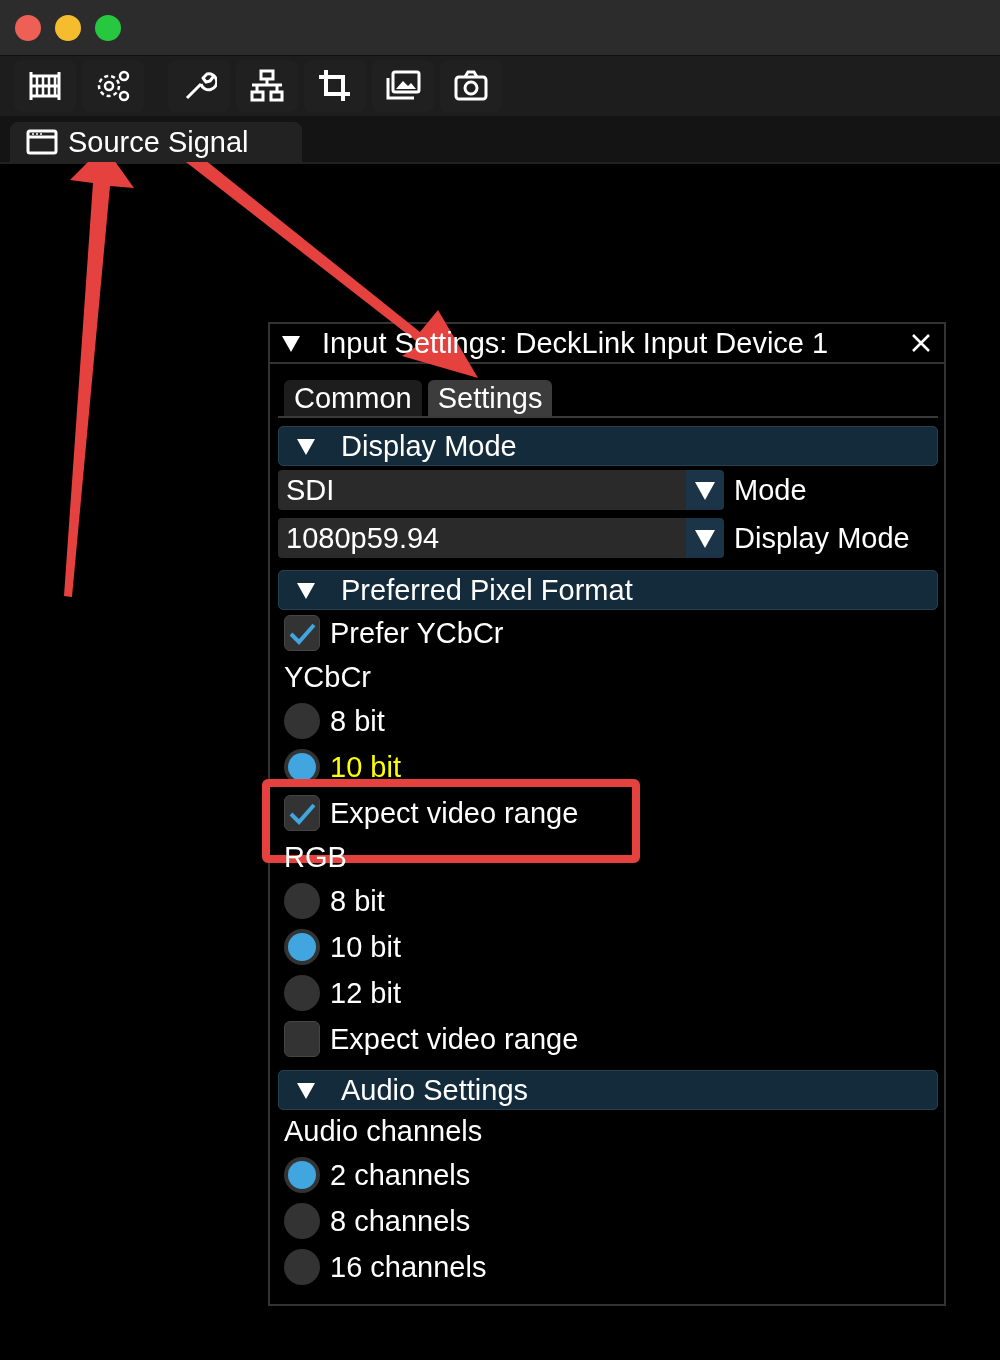 This screenshot has width=1000, height=1360. Describe the element at coordinates (490, 398) in the screenshot. I see `tab: Settings` at that location.